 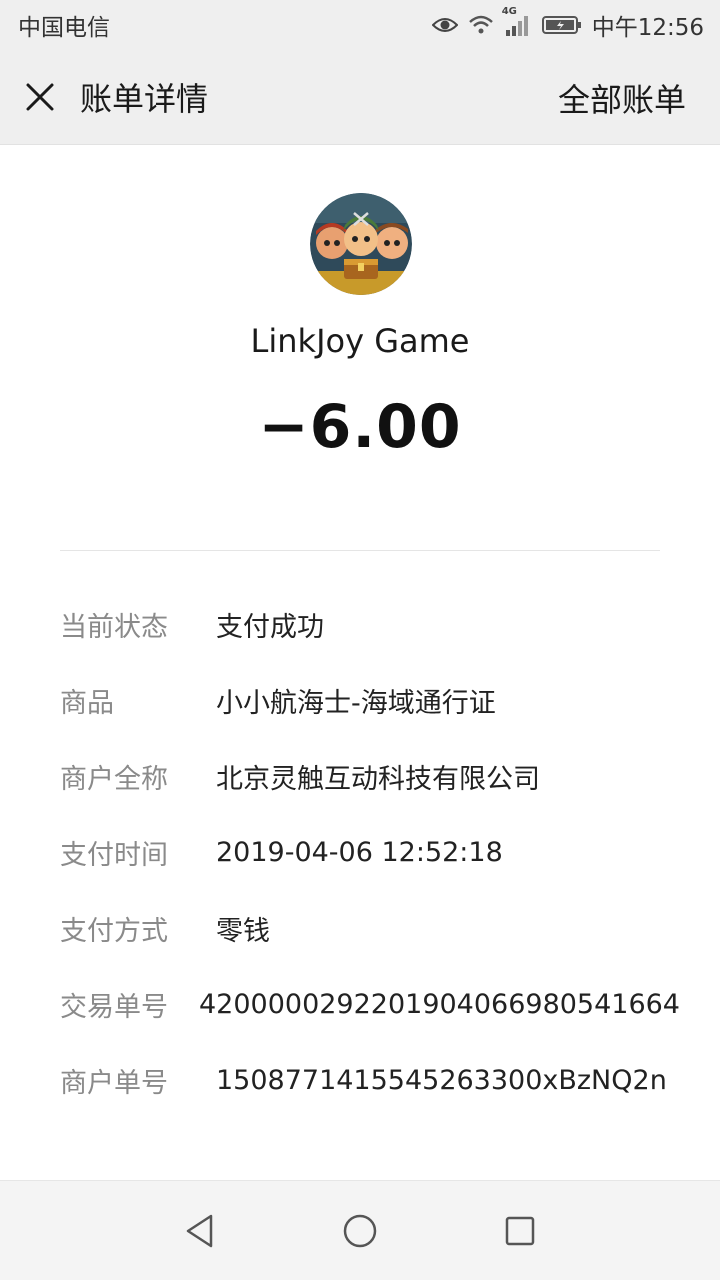 I want to click on home-button, so click(x=360, y=1231).